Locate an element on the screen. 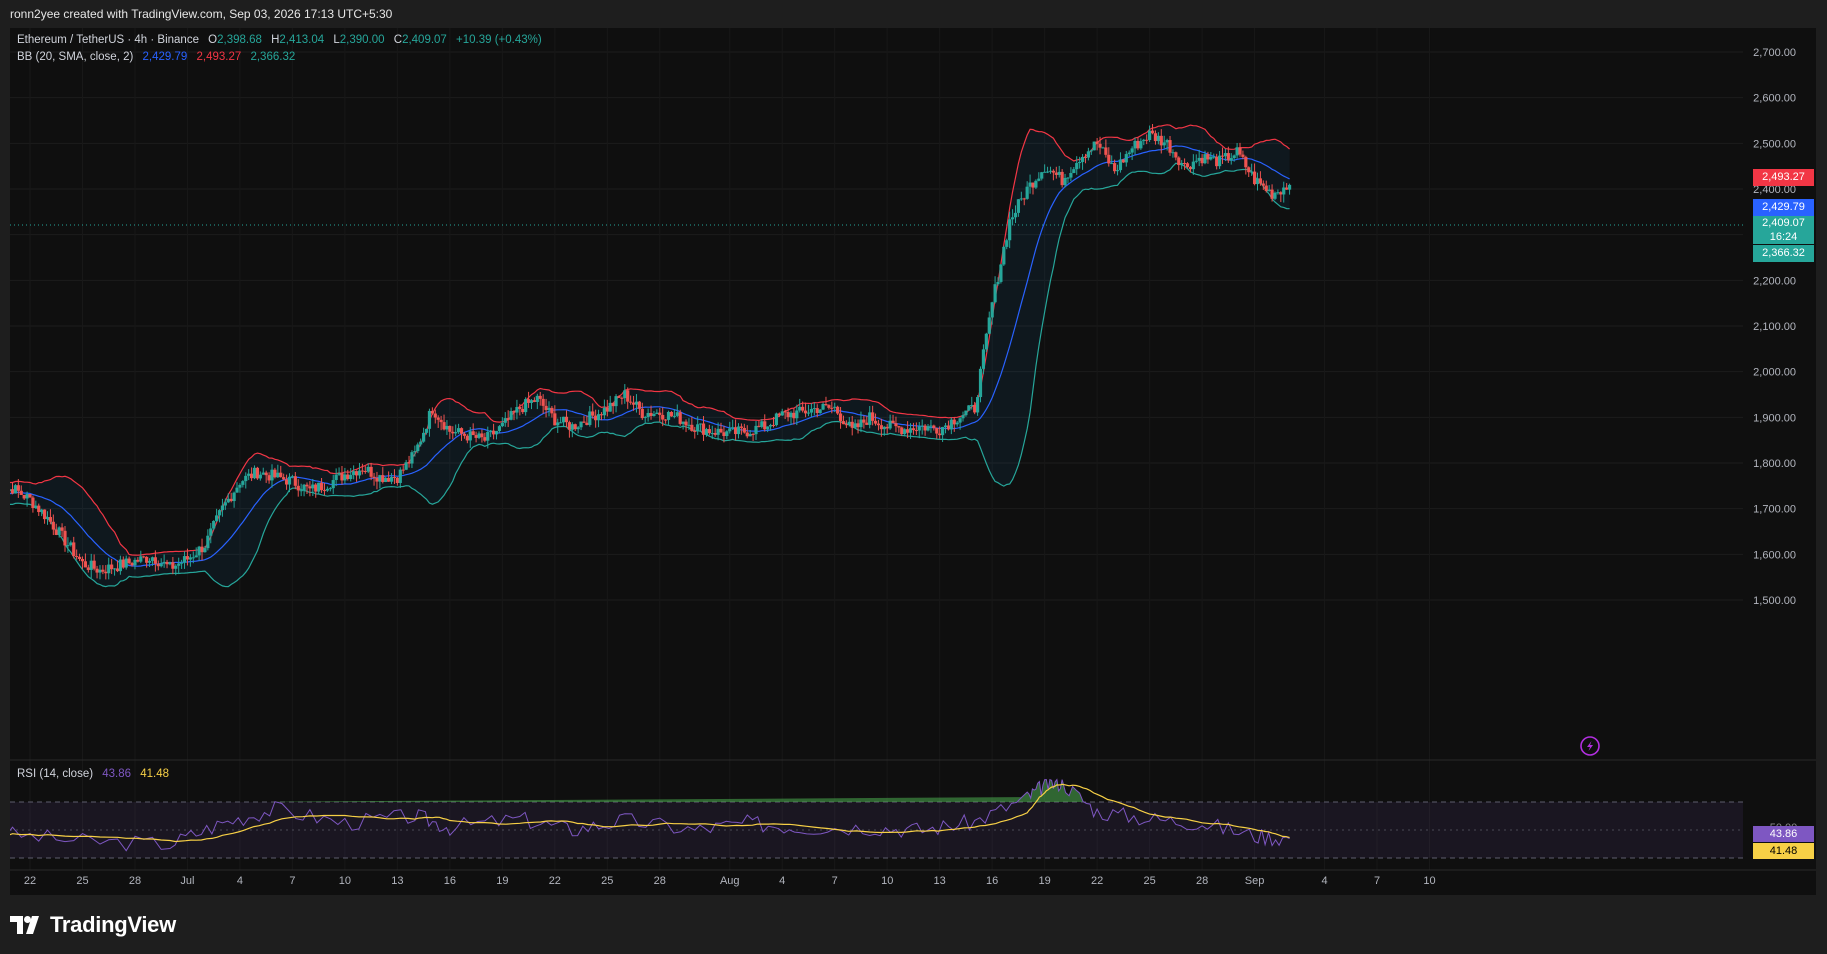 Image resolution: width=1827 pixels, height=954 pixels. price-tick-label: 2,100.00 is located at coordinates (1774, 327).